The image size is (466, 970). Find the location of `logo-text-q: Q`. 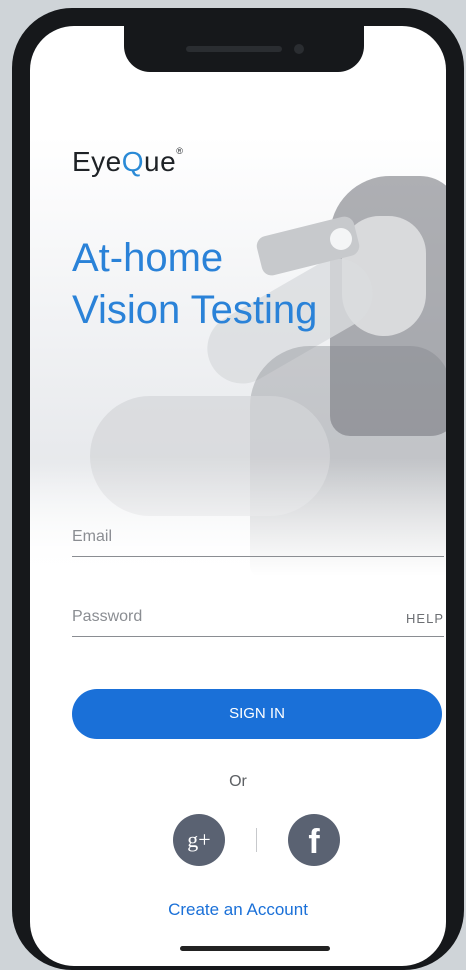

logo-text-q: Q is located at coordinates (133, 161).